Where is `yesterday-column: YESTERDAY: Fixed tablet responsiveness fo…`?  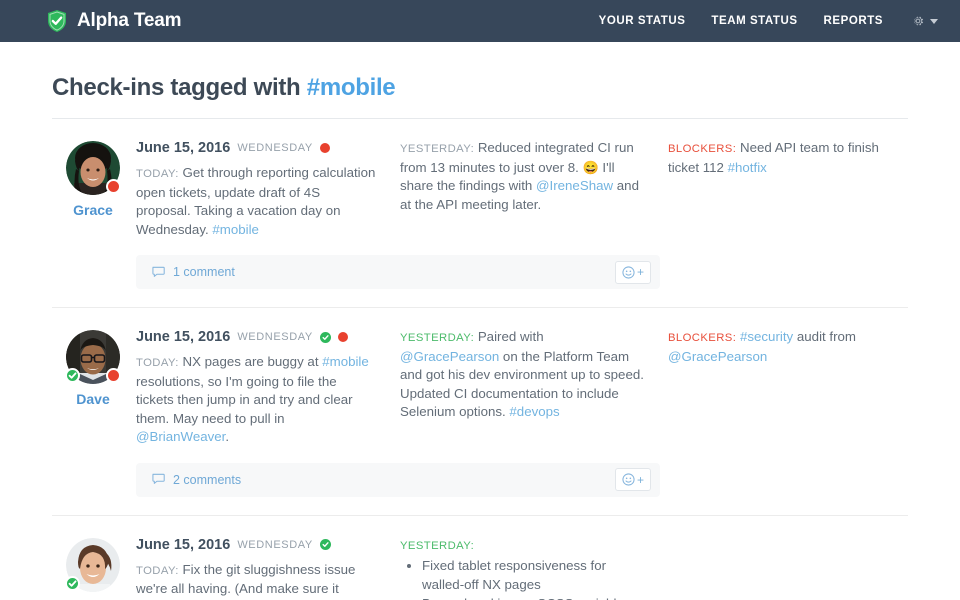
yesterday-column: YESTERDAY: Fixed tablet responsiveness fo… is located at coordinates (534, 568).